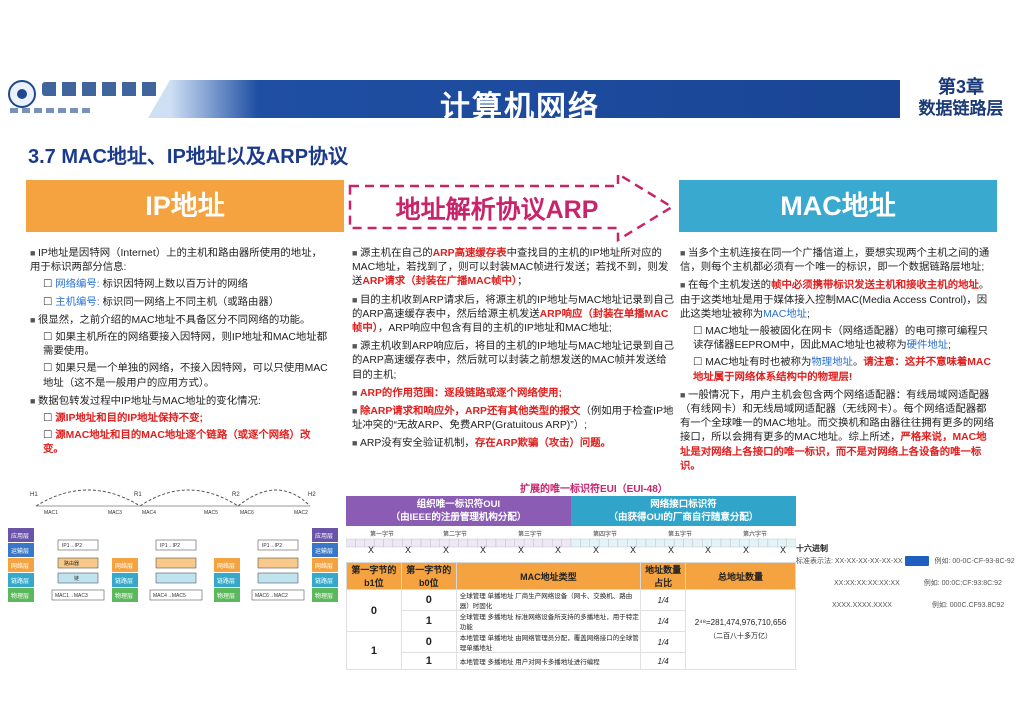 This screenshot has height=724, width=1024. I want to click on arp-highlight: 除ARP请求和响应外，ARP还有其他类型的报文, so click(470, 412).